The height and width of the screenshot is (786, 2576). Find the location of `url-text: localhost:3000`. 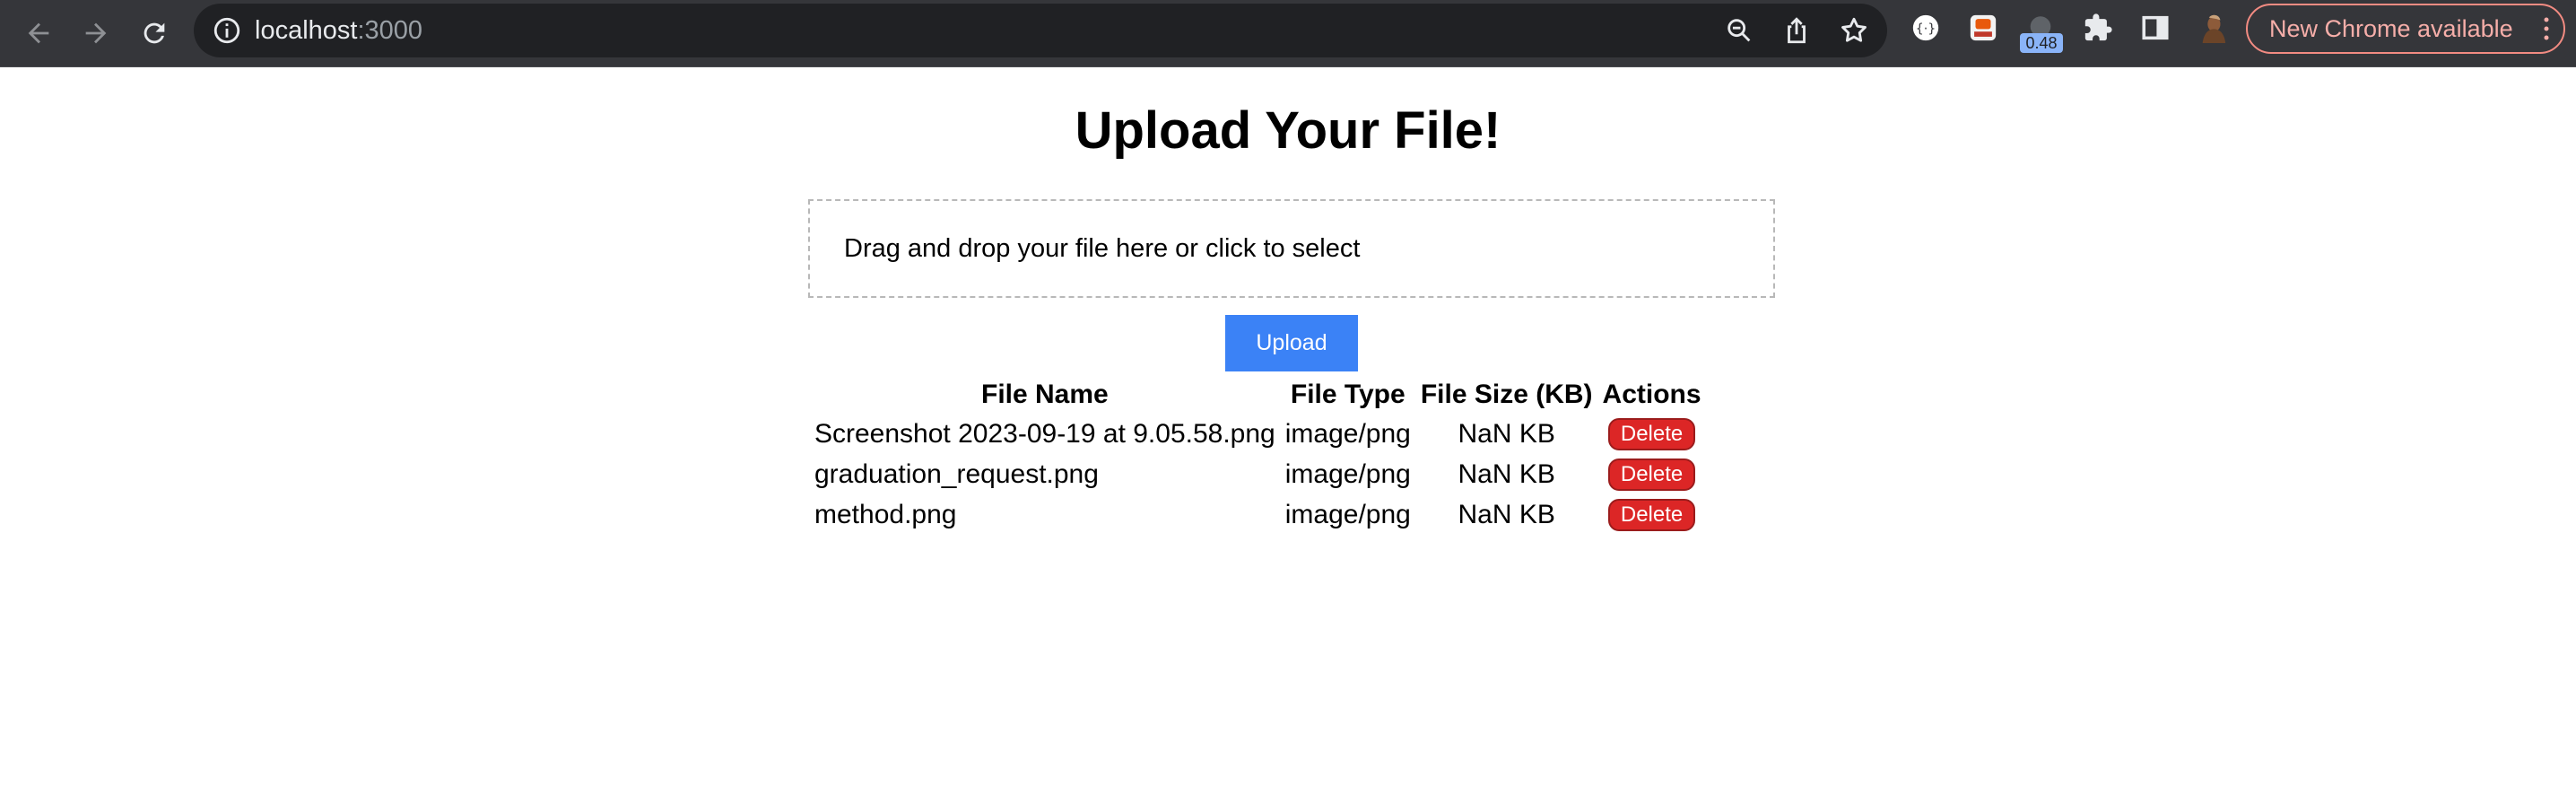

url-text: localhost:3000 is located at coordinates (338, 30).